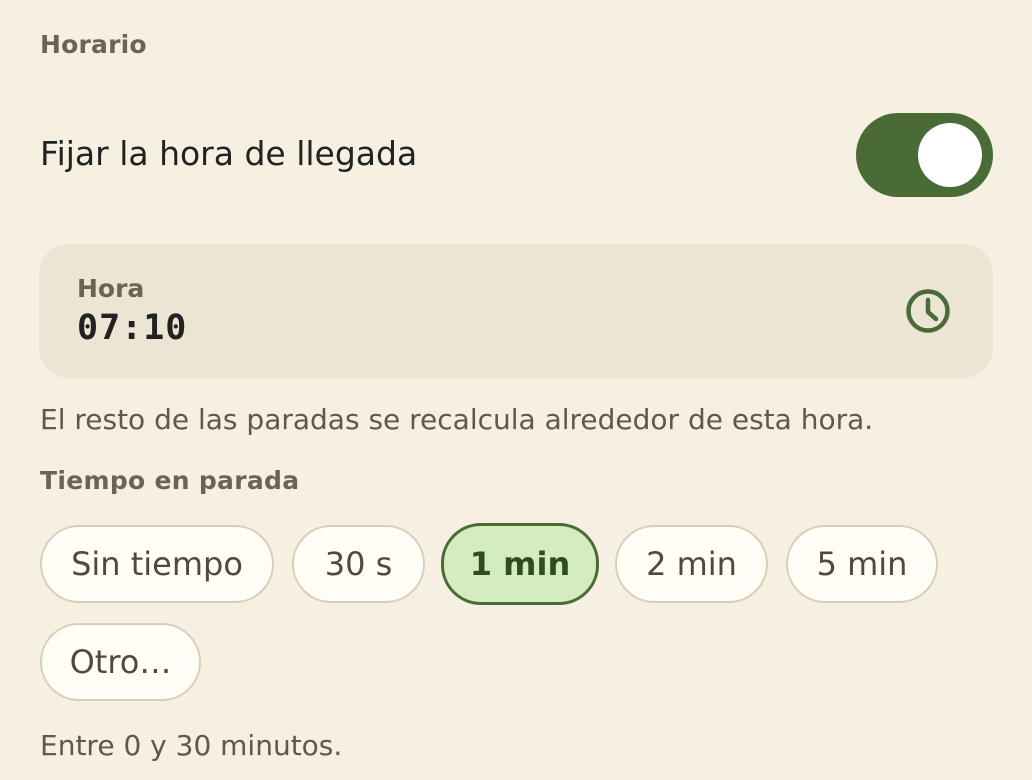 Image resolution: width=1032 pixels, height=780 pixels. Describe the element at coordinates (157, 564) in the screenshot. I see `chip-sin-tiempo: Sin tiempo` at that location.